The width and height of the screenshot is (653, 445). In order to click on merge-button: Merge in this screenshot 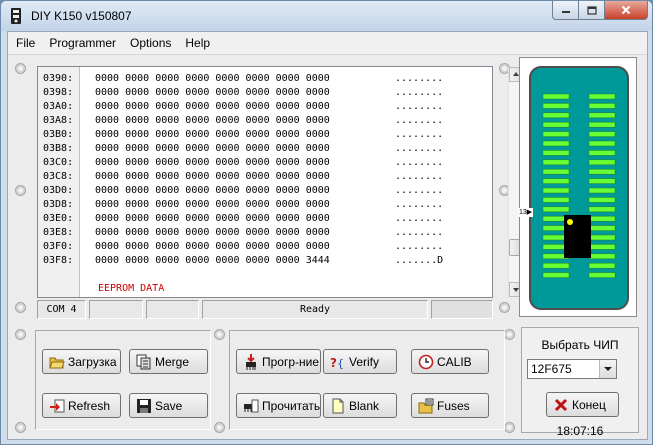, I will do `click(168, 361)`.